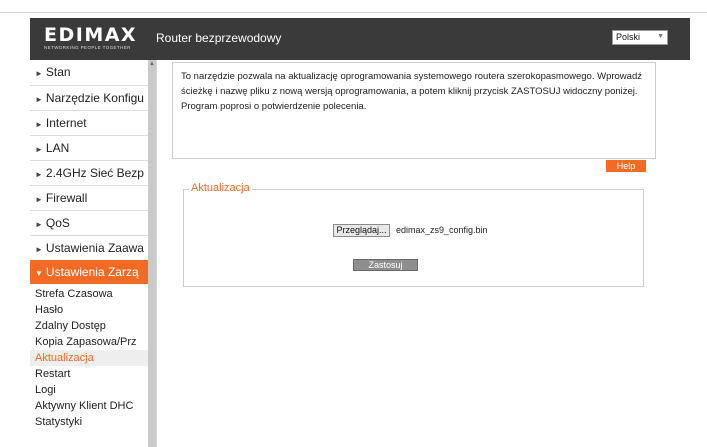  Describe the element at coordinates (89, 406) in the screenshot. I see `submenu-item-dhcp-clients: Aktywny Klient DHC` at that location.